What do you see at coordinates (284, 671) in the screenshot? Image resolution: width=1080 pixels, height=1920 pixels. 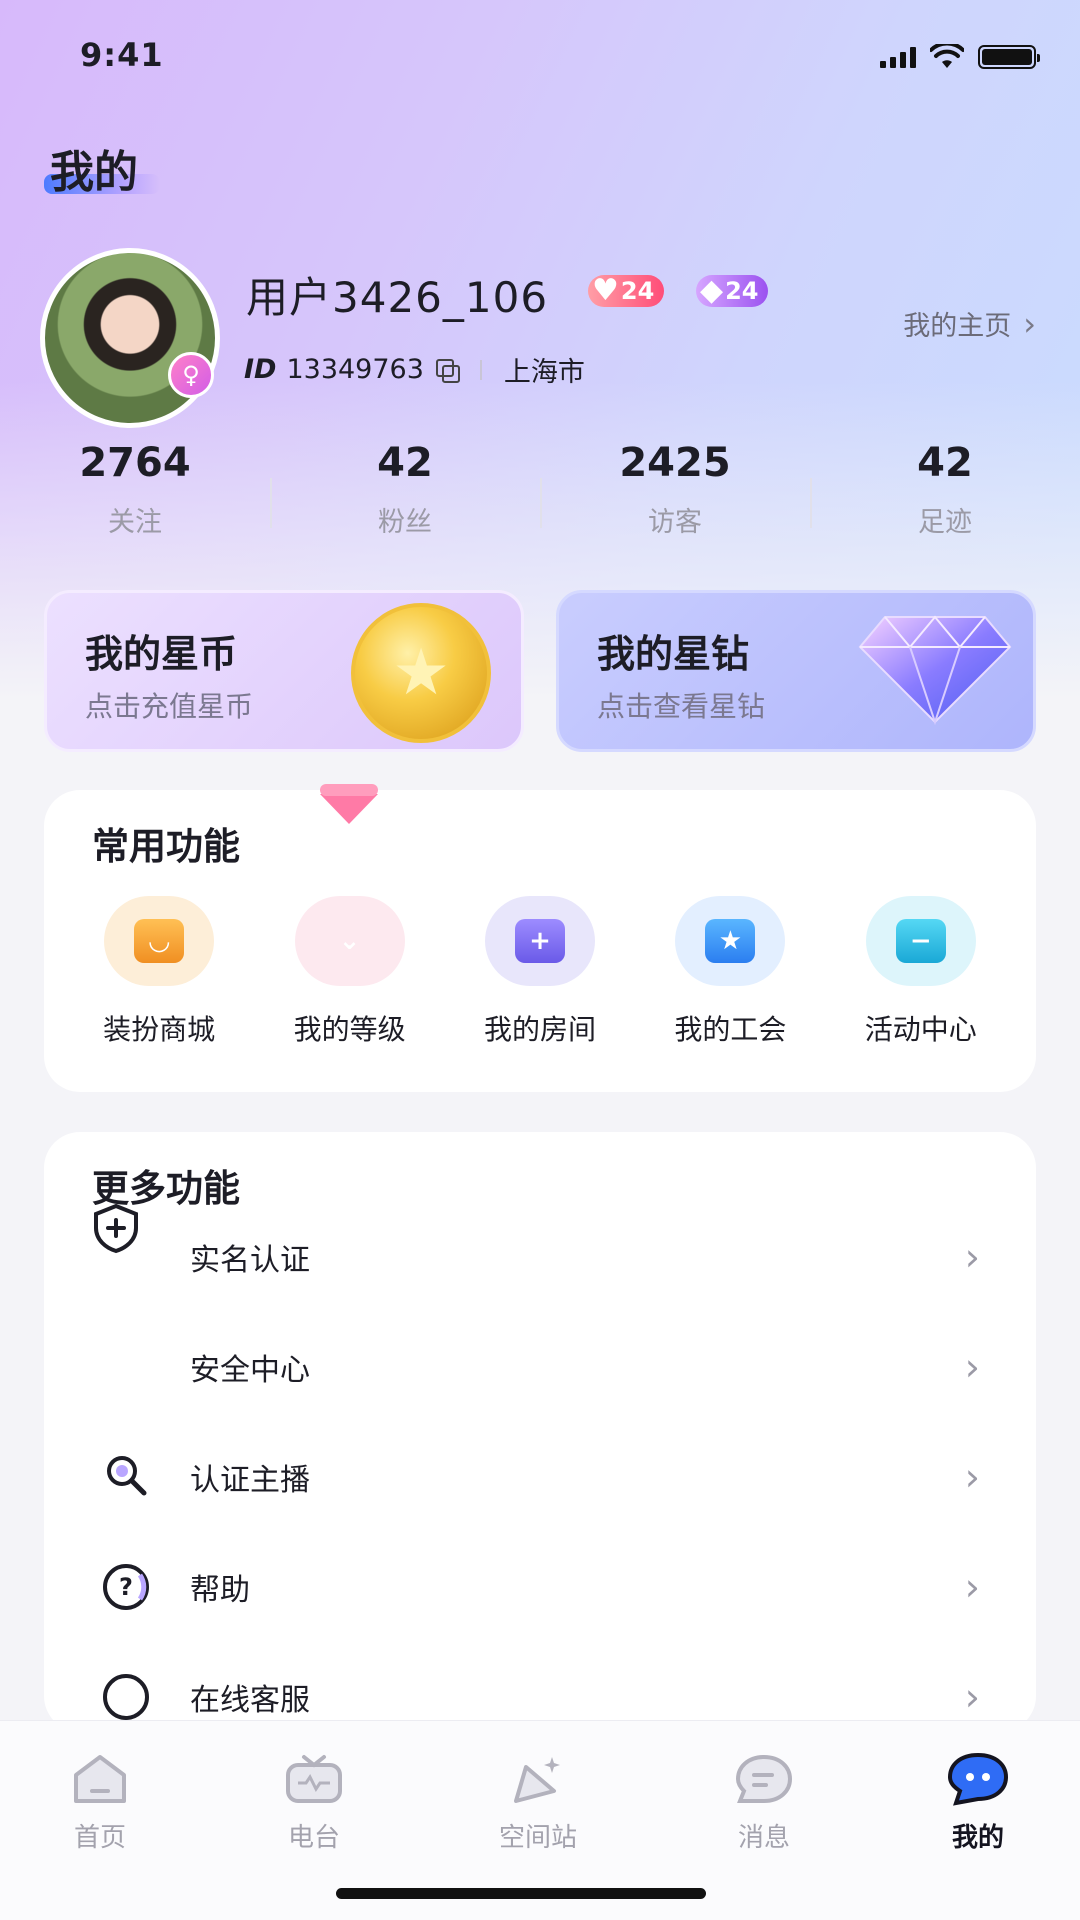 I see `my-coins-card: 我的星币 点击充值星币 ★` at bounding box center [284, 671].